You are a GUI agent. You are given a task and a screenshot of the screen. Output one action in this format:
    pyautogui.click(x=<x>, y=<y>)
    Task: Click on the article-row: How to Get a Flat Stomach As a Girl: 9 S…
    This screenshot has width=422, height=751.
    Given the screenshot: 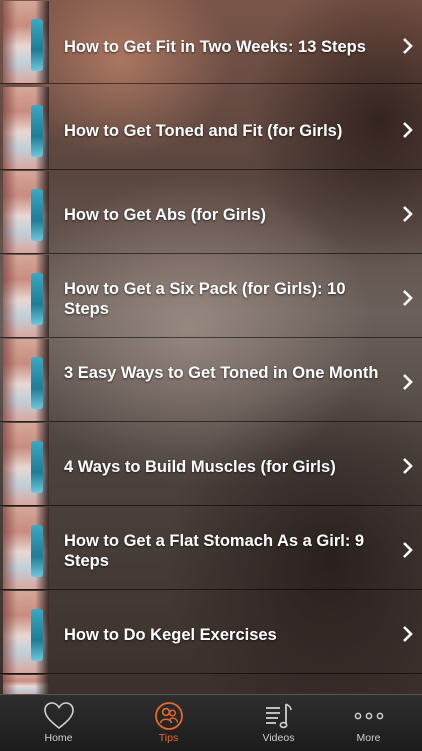 What is the action you would take?
    pyautogui.click(x=211, y=548)
    